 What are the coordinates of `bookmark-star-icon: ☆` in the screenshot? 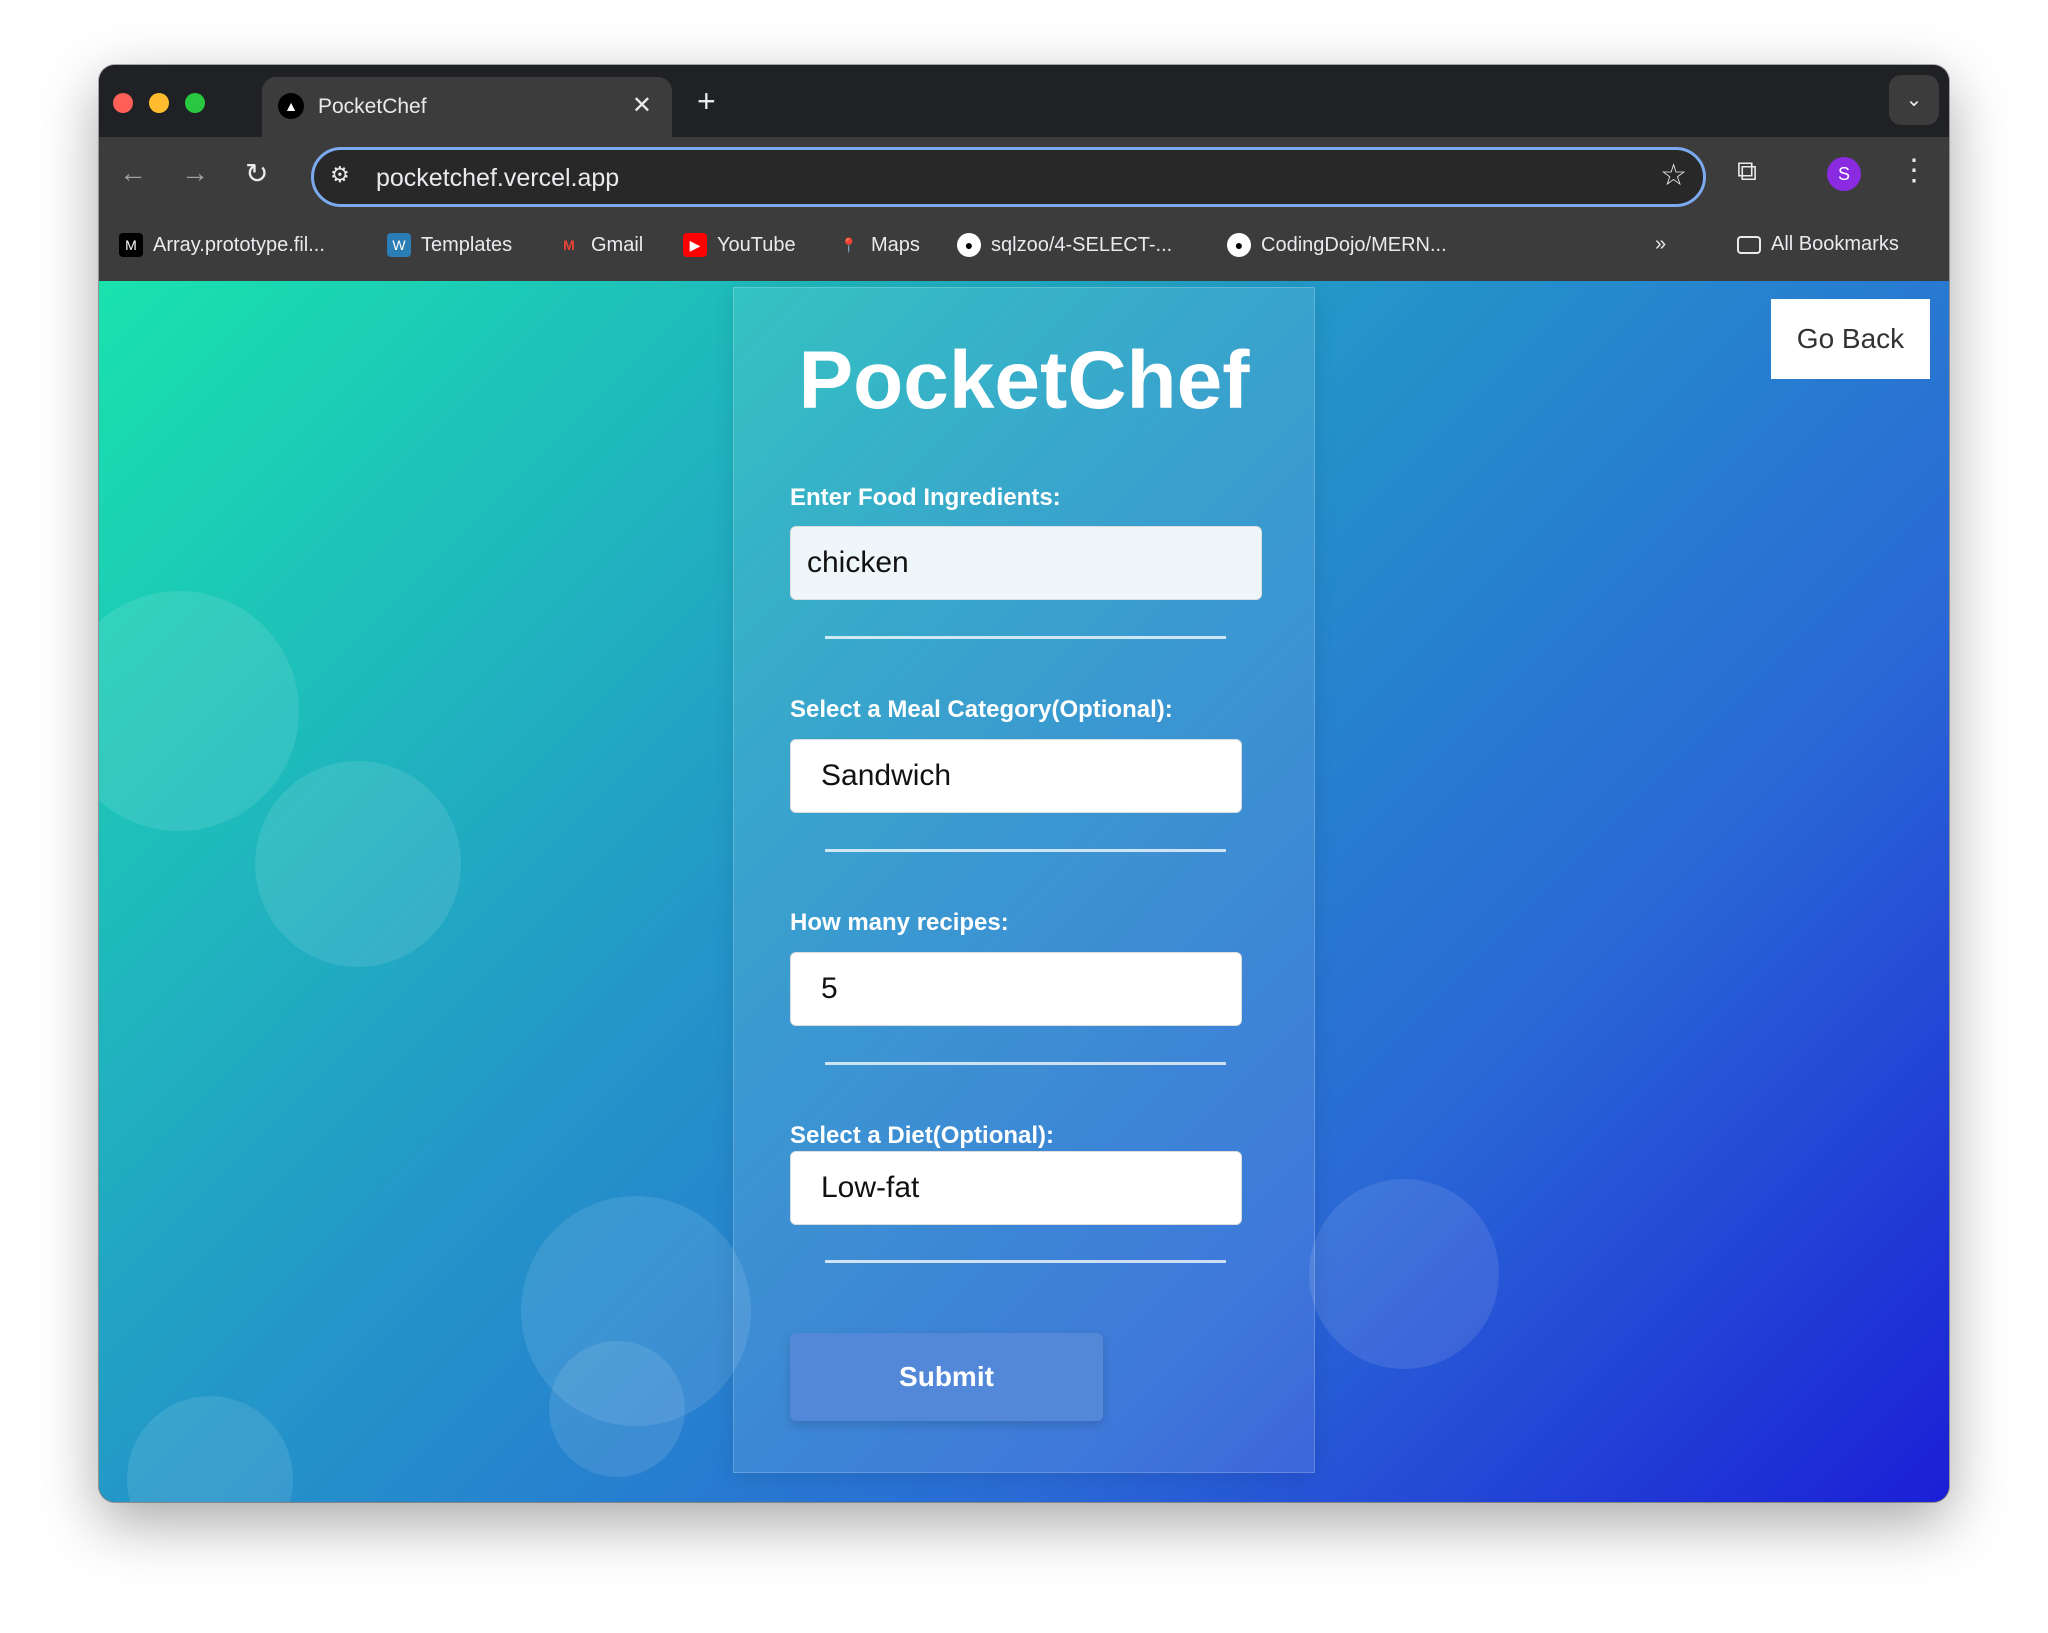 It's located at (1673, 175).